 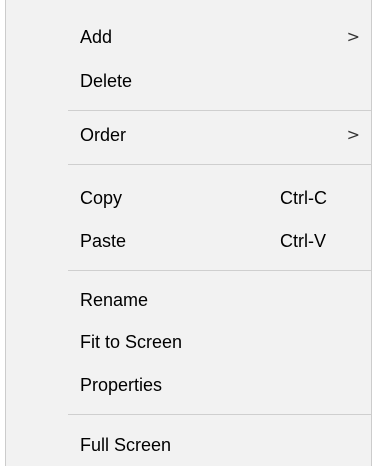 I want to click on menu-item-rename: Rename, so click(x=188, y=300).